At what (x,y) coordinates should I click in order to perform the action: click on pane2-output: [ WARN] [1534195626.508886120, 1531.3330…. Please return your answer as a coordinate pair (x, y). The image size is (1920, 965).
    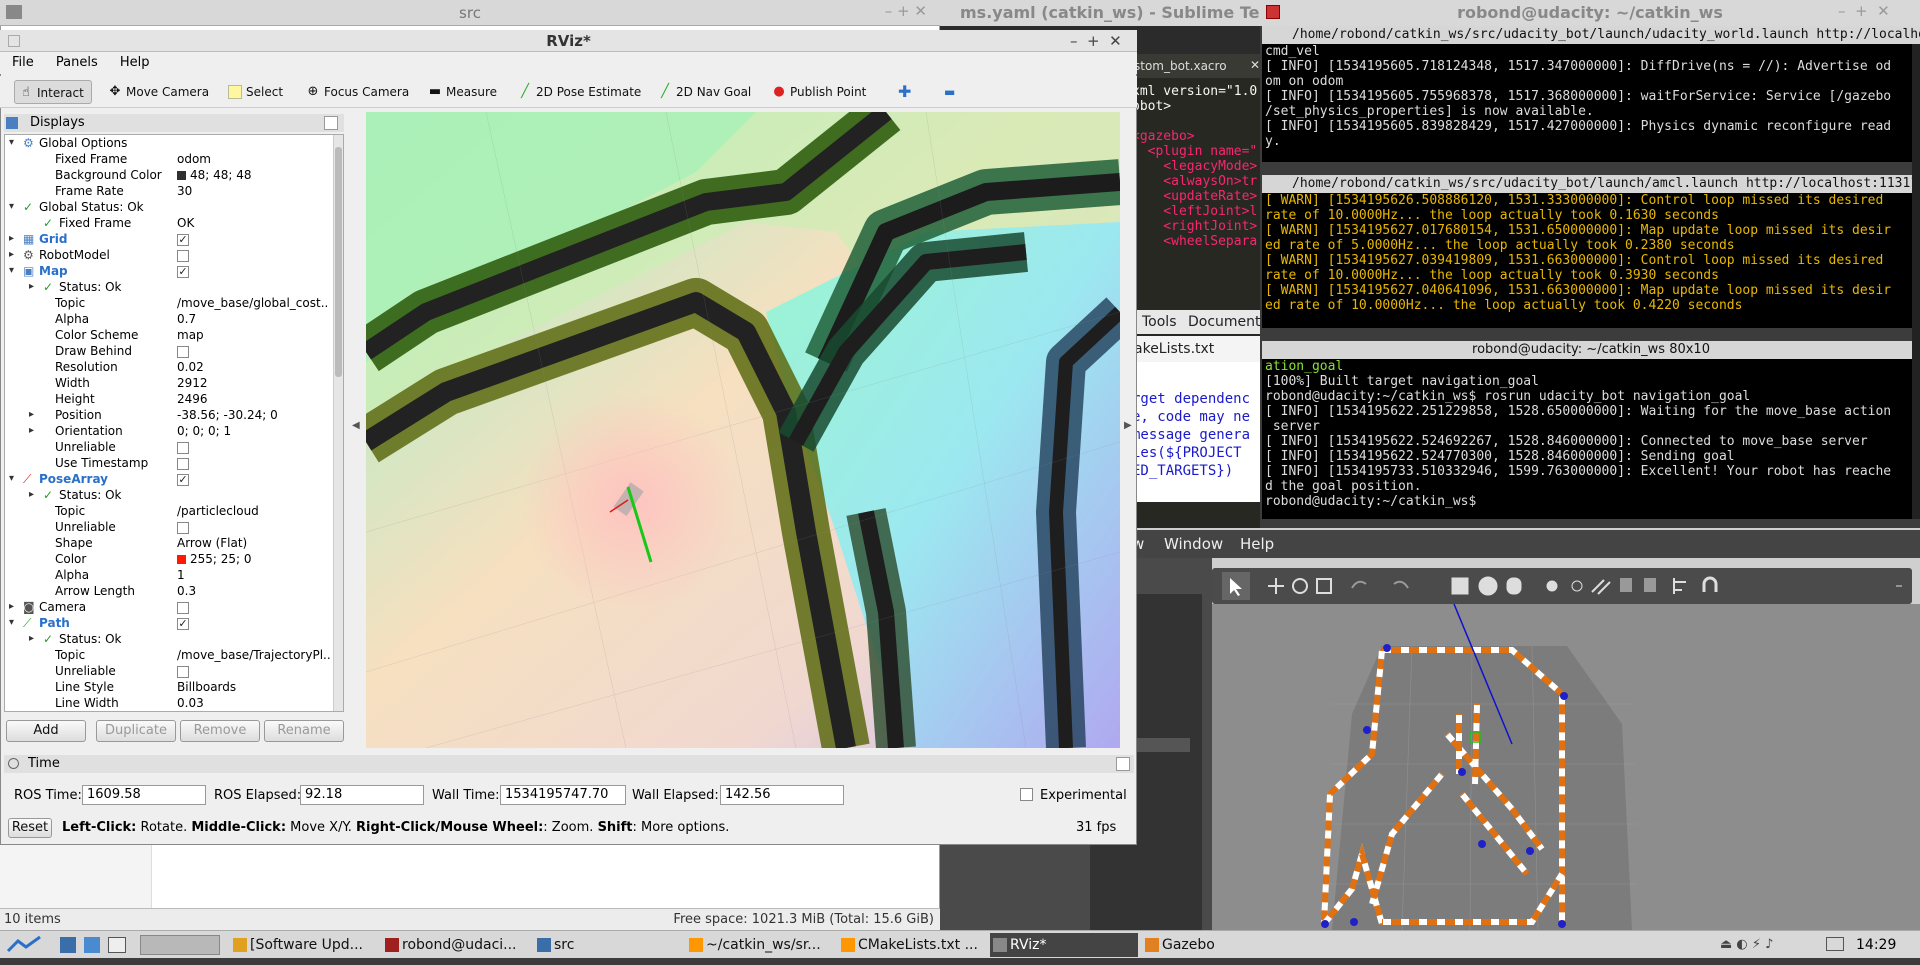
    Looking at the image, I should click on (1587, 260).